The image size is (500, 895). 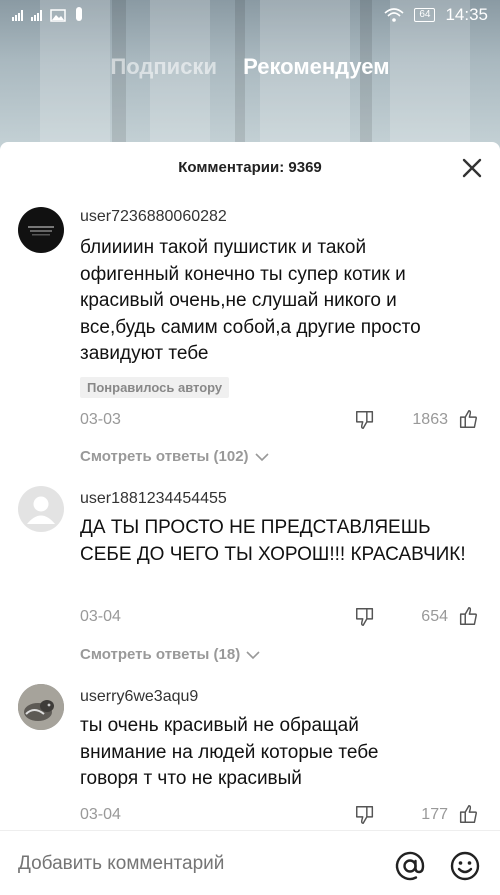 I want to click on notification-icon, so click(x=79, y=14).